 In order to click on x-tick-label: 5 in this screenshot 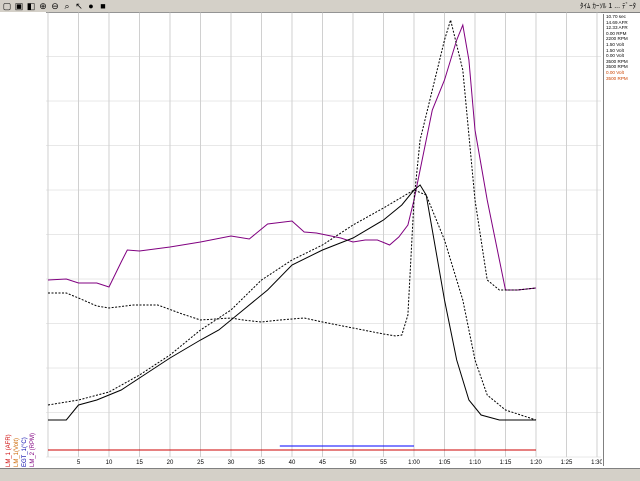, I will do `click(79, 463)`.